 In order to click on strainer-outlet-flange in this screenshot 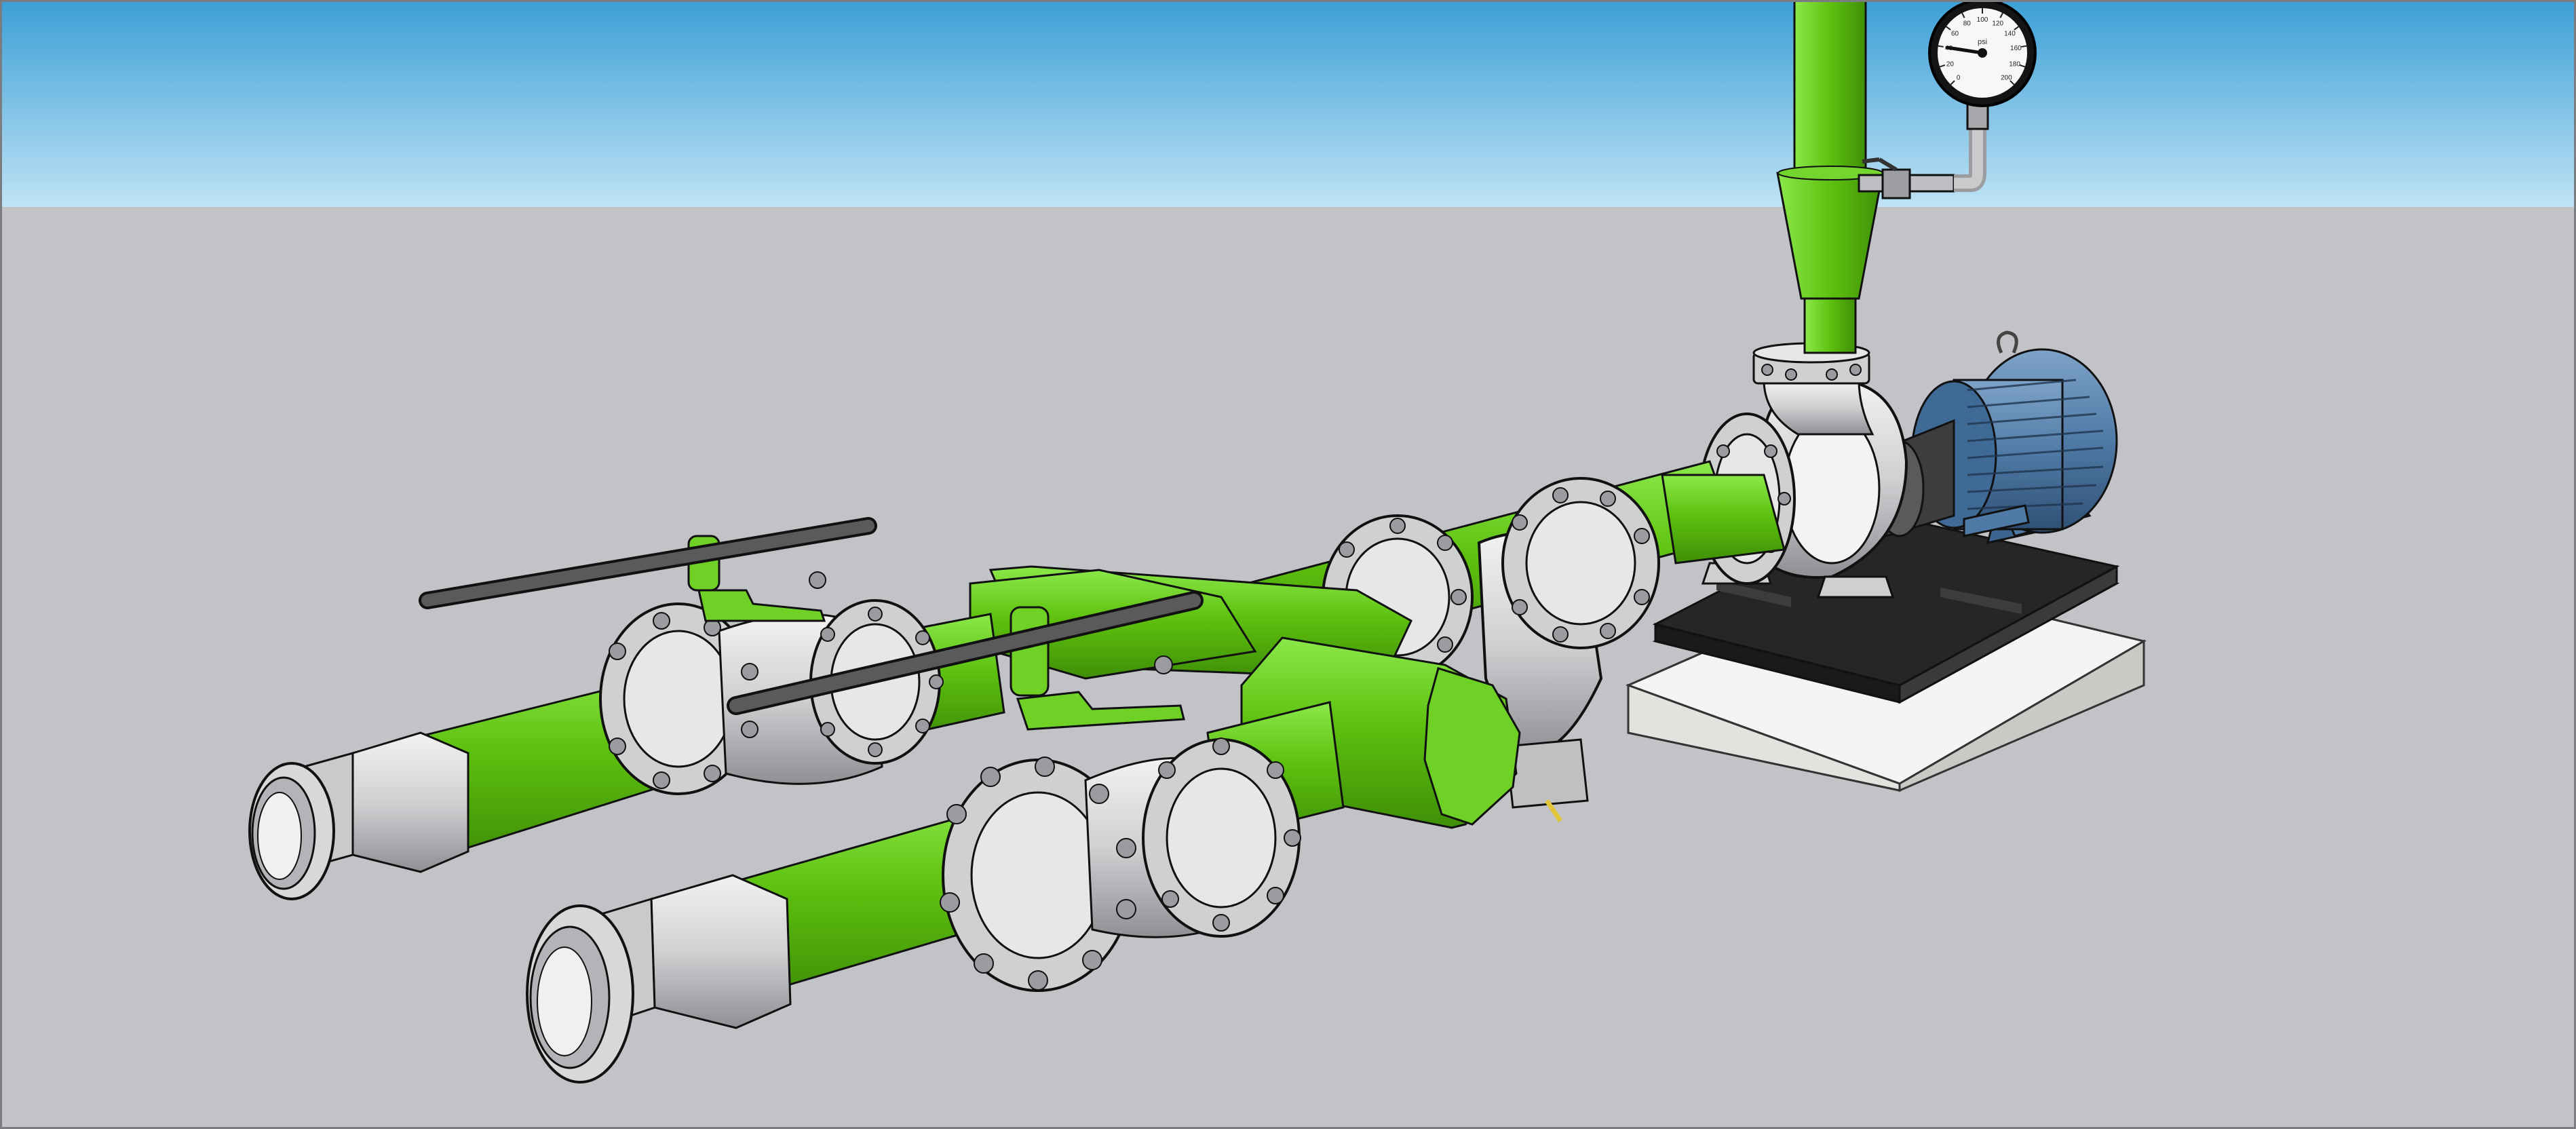, I will do `click(1581, 563)`.